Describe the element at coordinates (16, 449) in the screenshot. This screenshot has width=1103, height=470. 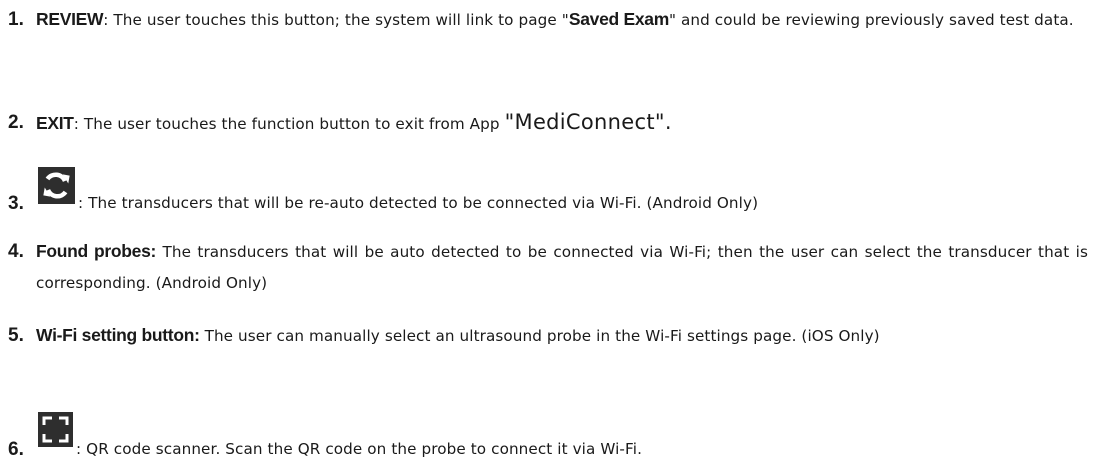
I see `item-number: 6.` at that location.